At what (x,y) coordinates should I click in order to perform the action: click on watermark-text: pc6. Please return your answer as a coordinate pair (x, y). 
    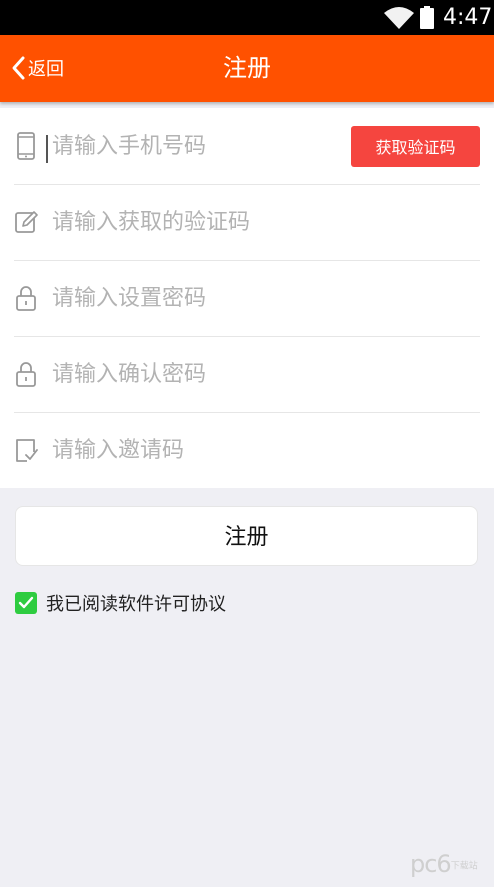
    Looking at the image, I should click on (431, 864).